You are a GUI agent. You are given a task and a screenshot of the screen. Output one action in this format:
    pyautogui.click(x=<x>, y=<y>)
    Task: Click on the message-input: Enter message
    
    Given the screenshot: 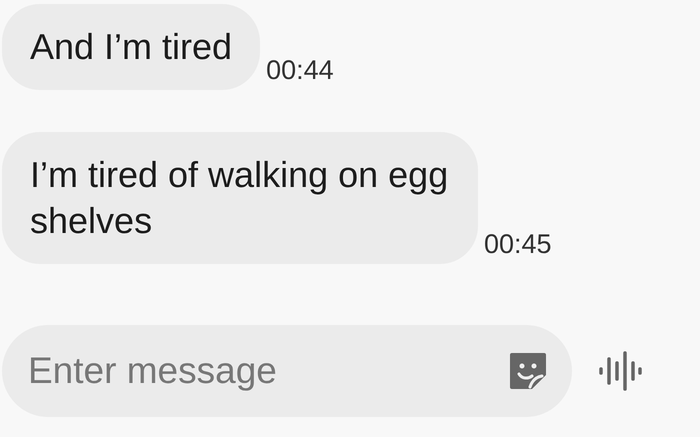 What is the action you would take?
    pyautogui.click(x=267, y=371)
    